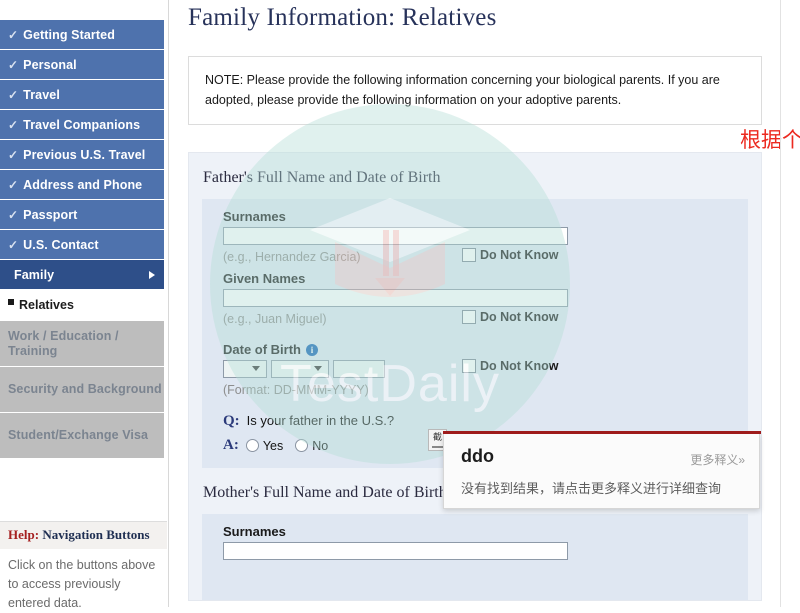  I want to click on popup-top-rule, so click(602, 432).